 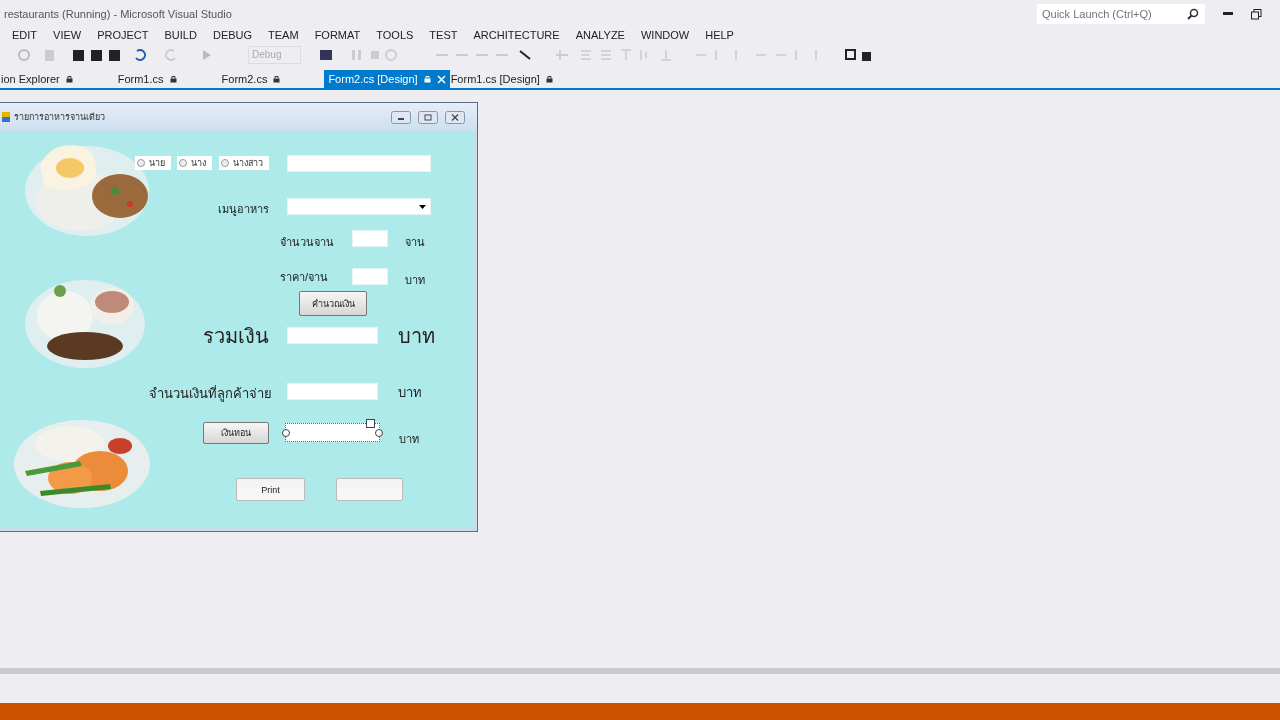 What do you see at coordinates (448, 35) in the screenshot?
I see `menu-item: TEST` at bounding box center [448, 35].